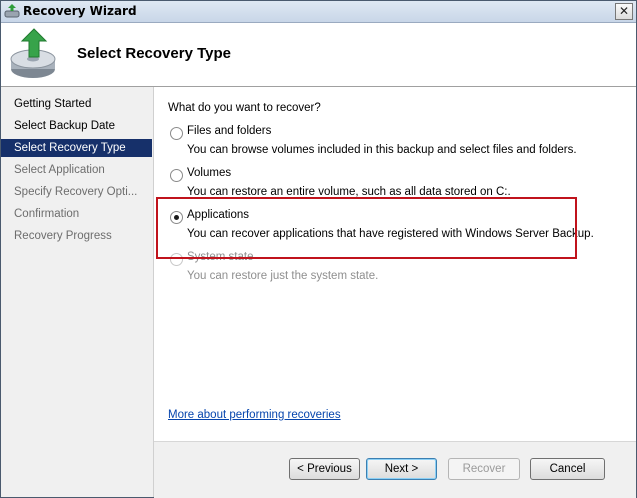 The height and width of the screenshot is (498, 637). What do you see at coordinates (209, 173) in the screenshot?
I see `volumes-label: Volumes` at bounding box center [209, 173].